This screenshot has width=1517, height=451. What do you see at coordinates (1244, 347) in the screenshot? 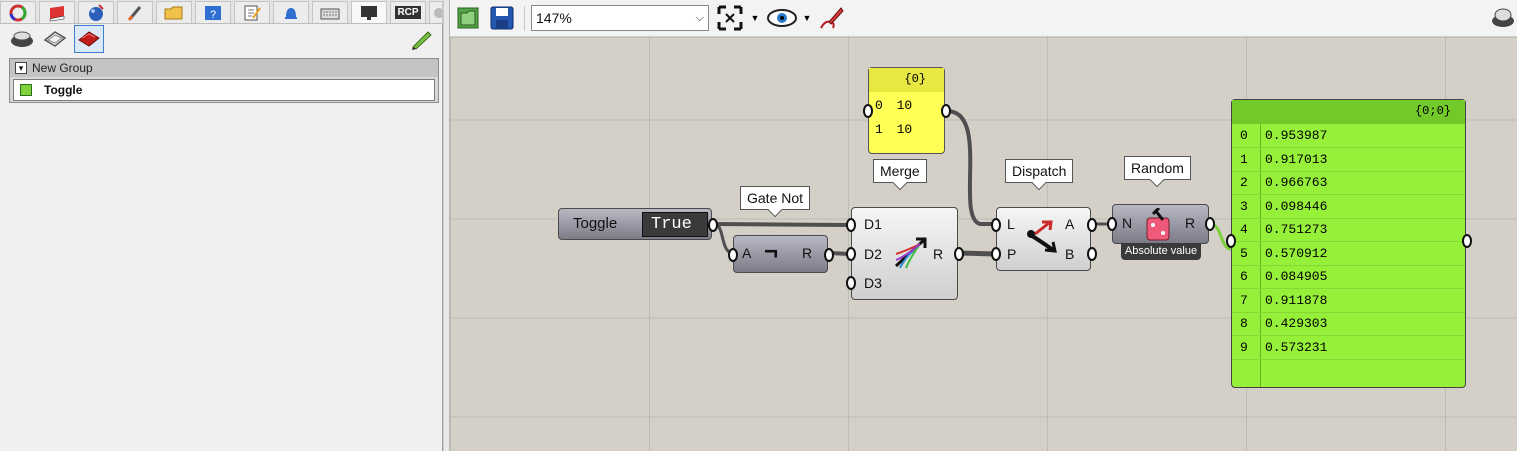
I see `row-index: 9` at bounding box center [1244, 347].